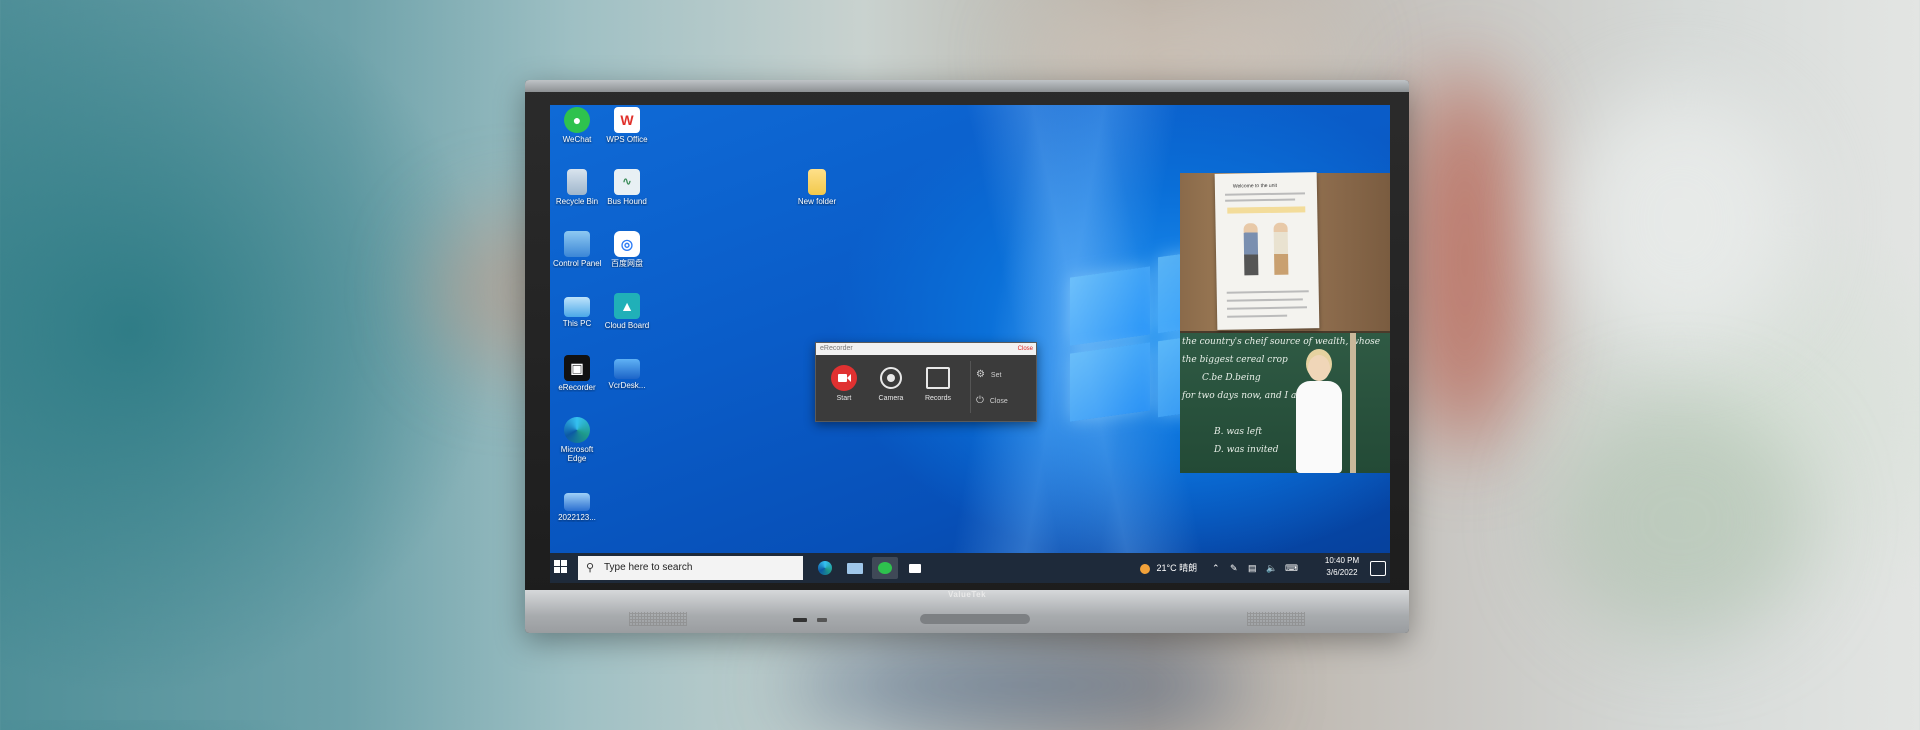  What do you see at coordinates (1378, 568) in the screenshot?
I see `notification-center-icon` at bounding box center [1378, 568].